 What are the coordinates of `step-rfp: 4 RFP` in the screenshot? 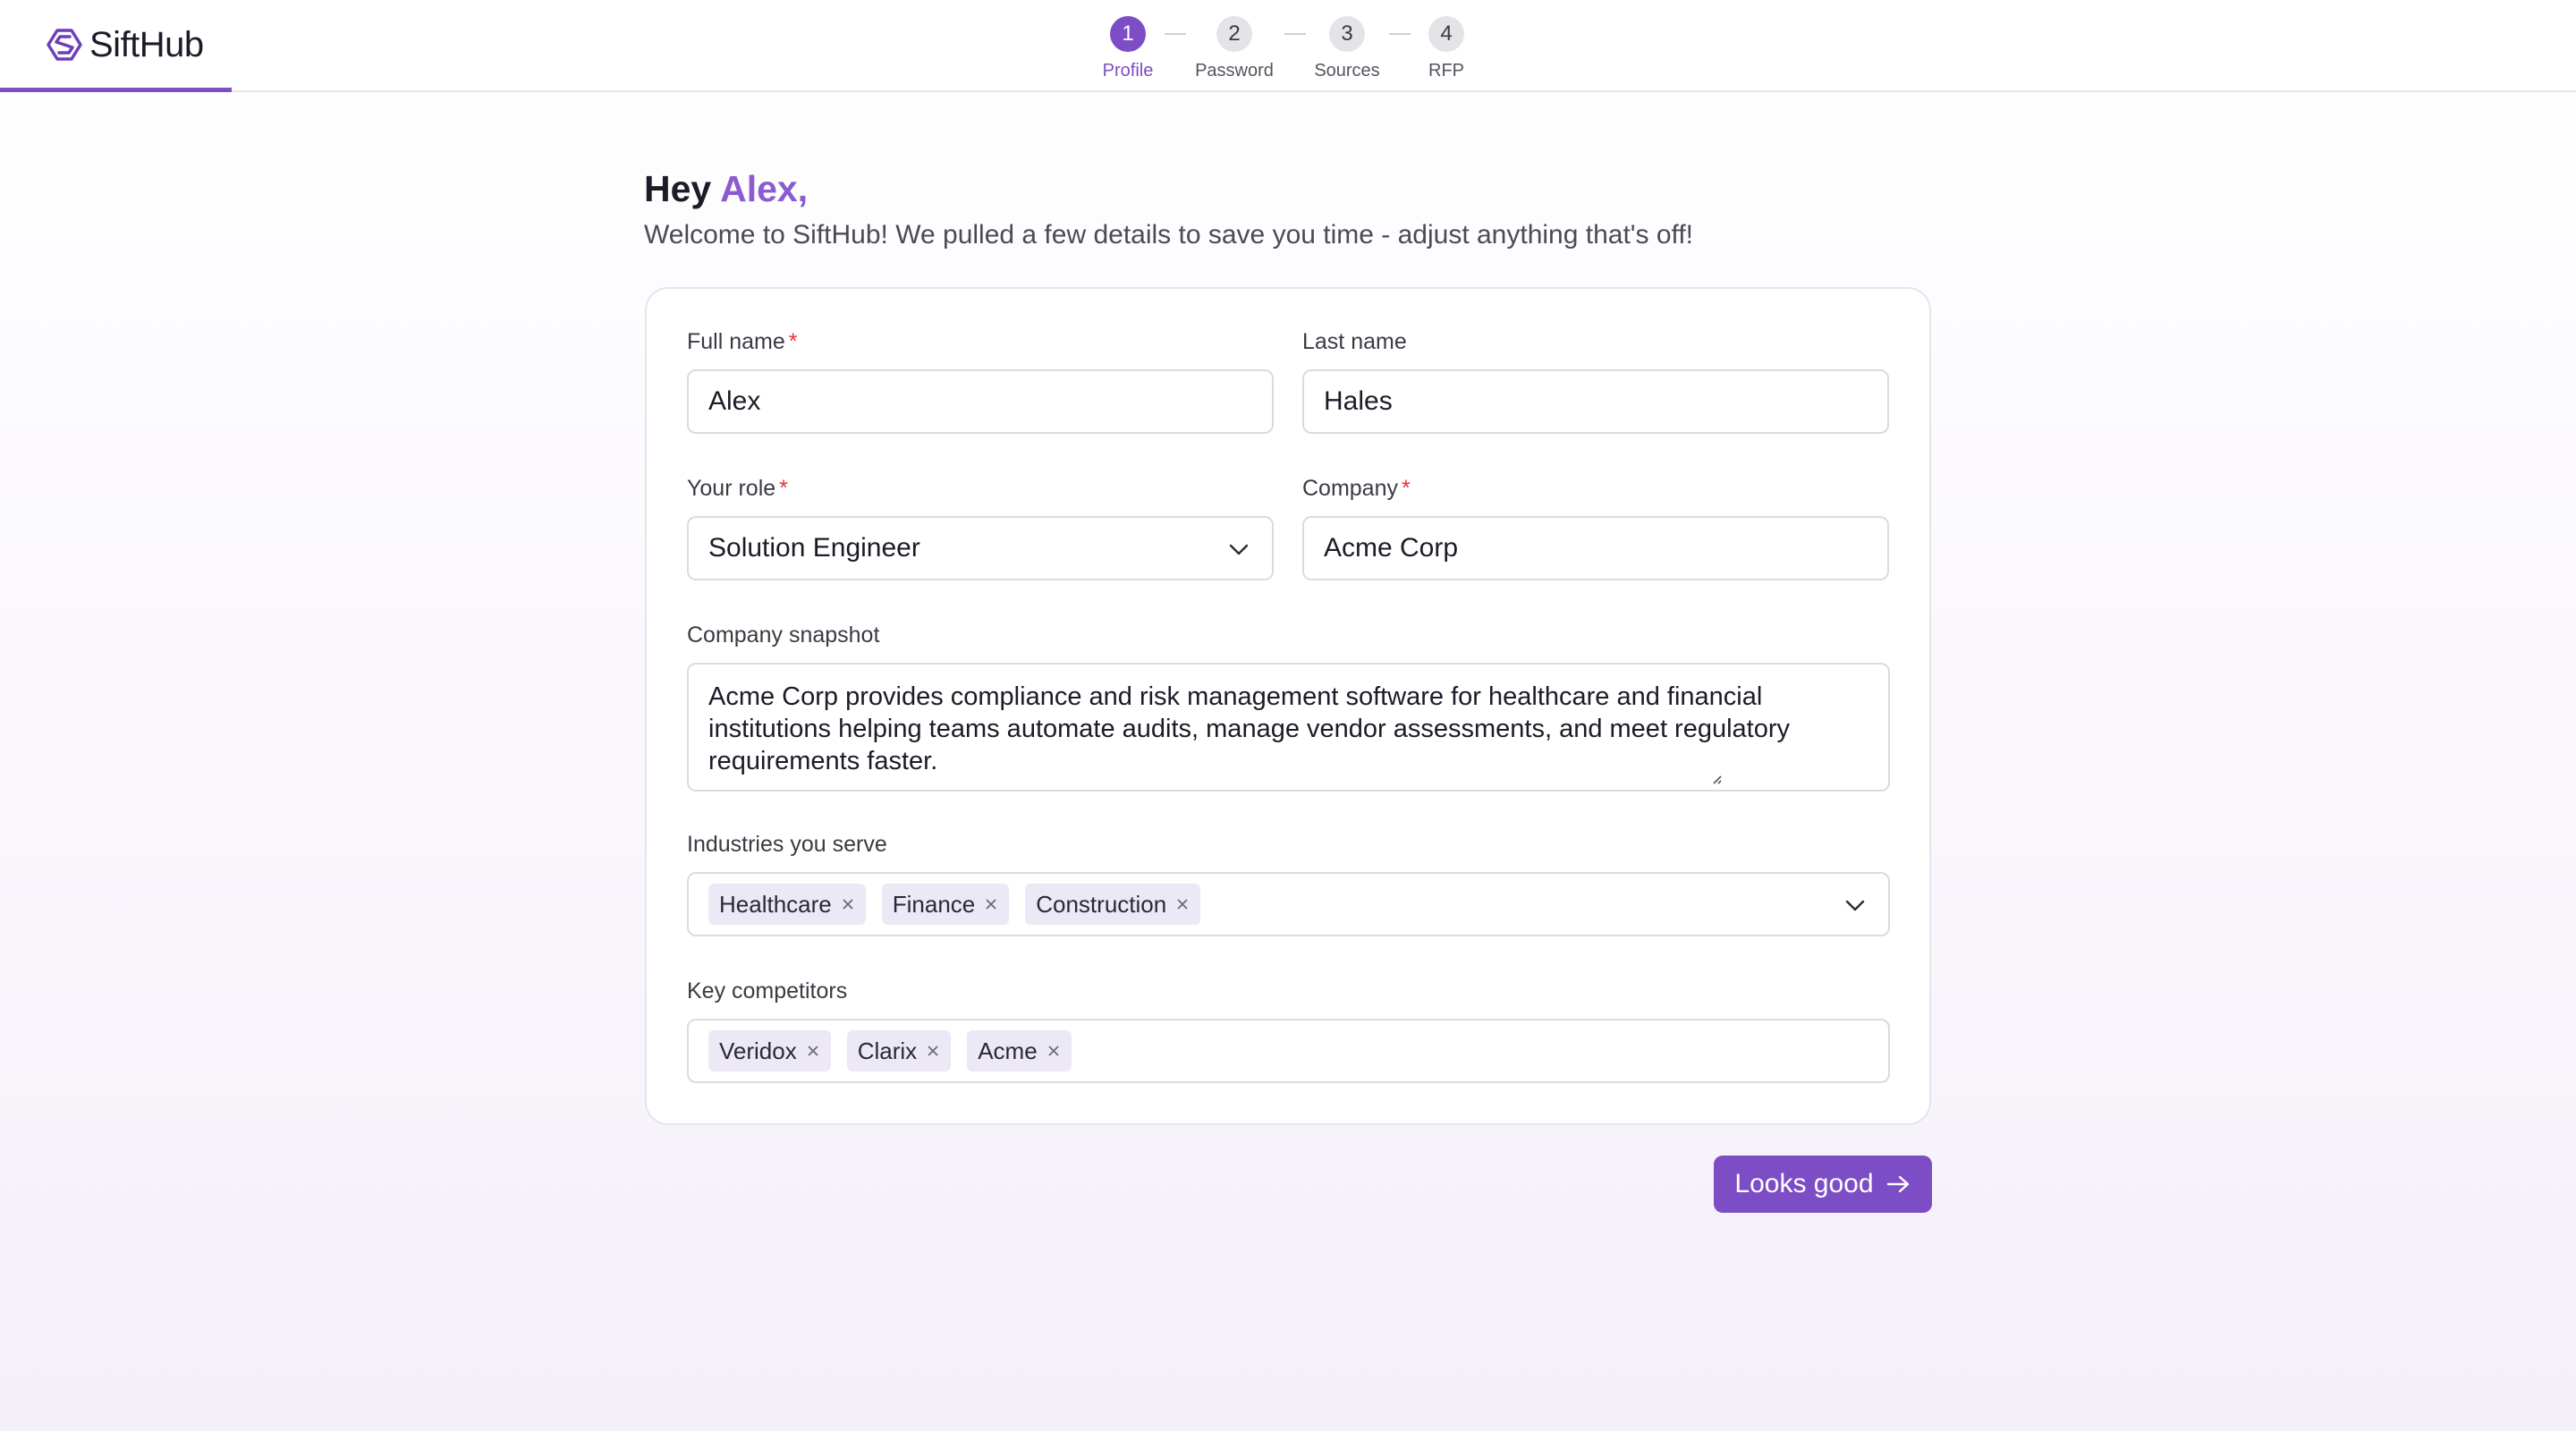 It's located at (1446, 48).